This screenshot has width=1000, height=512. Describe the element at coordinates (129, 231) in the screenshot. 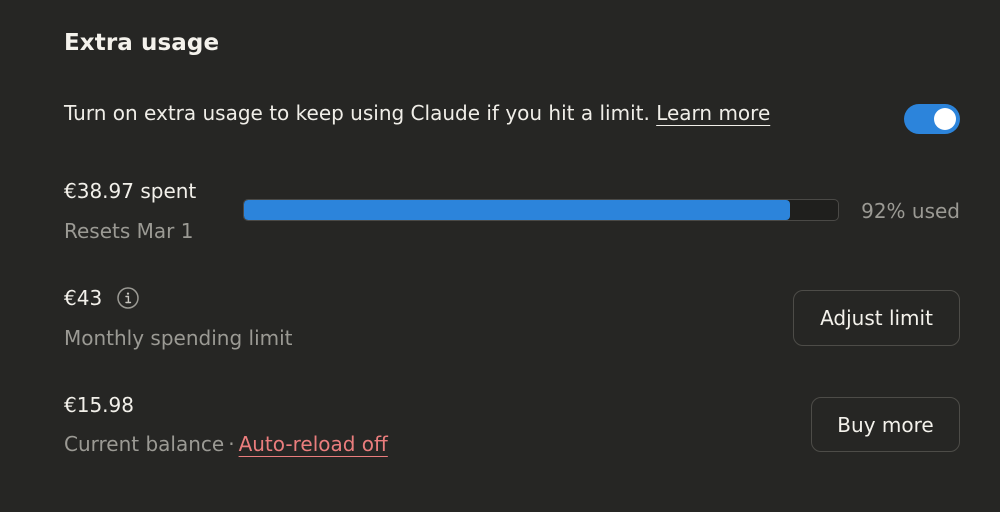

I see `resets-date: Resets Mar 1` at that location.